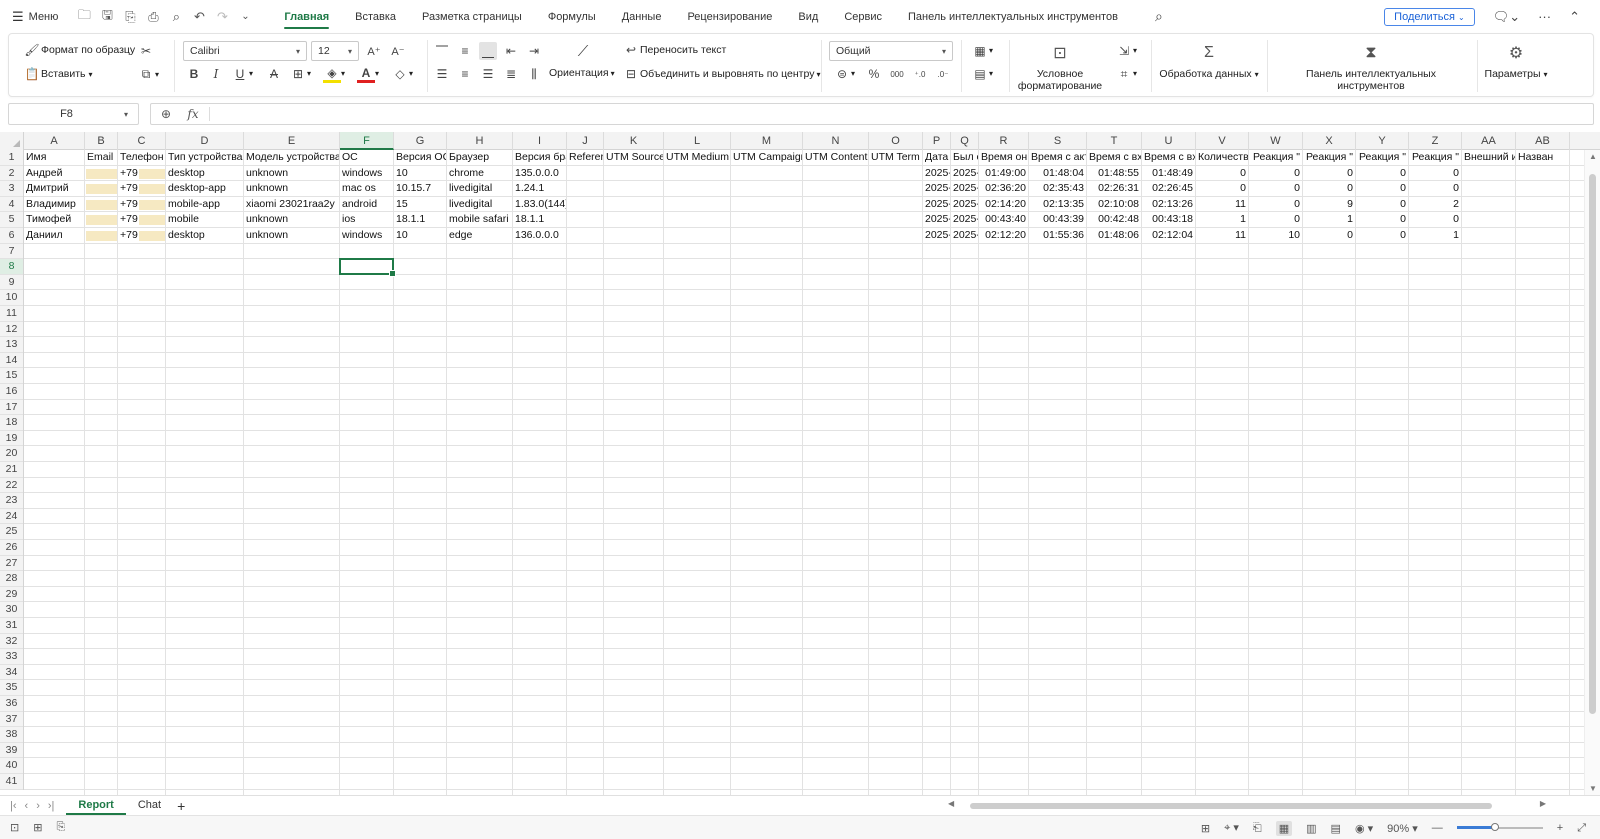  I want to click on cell-y2: 0, so click(1382, 173).